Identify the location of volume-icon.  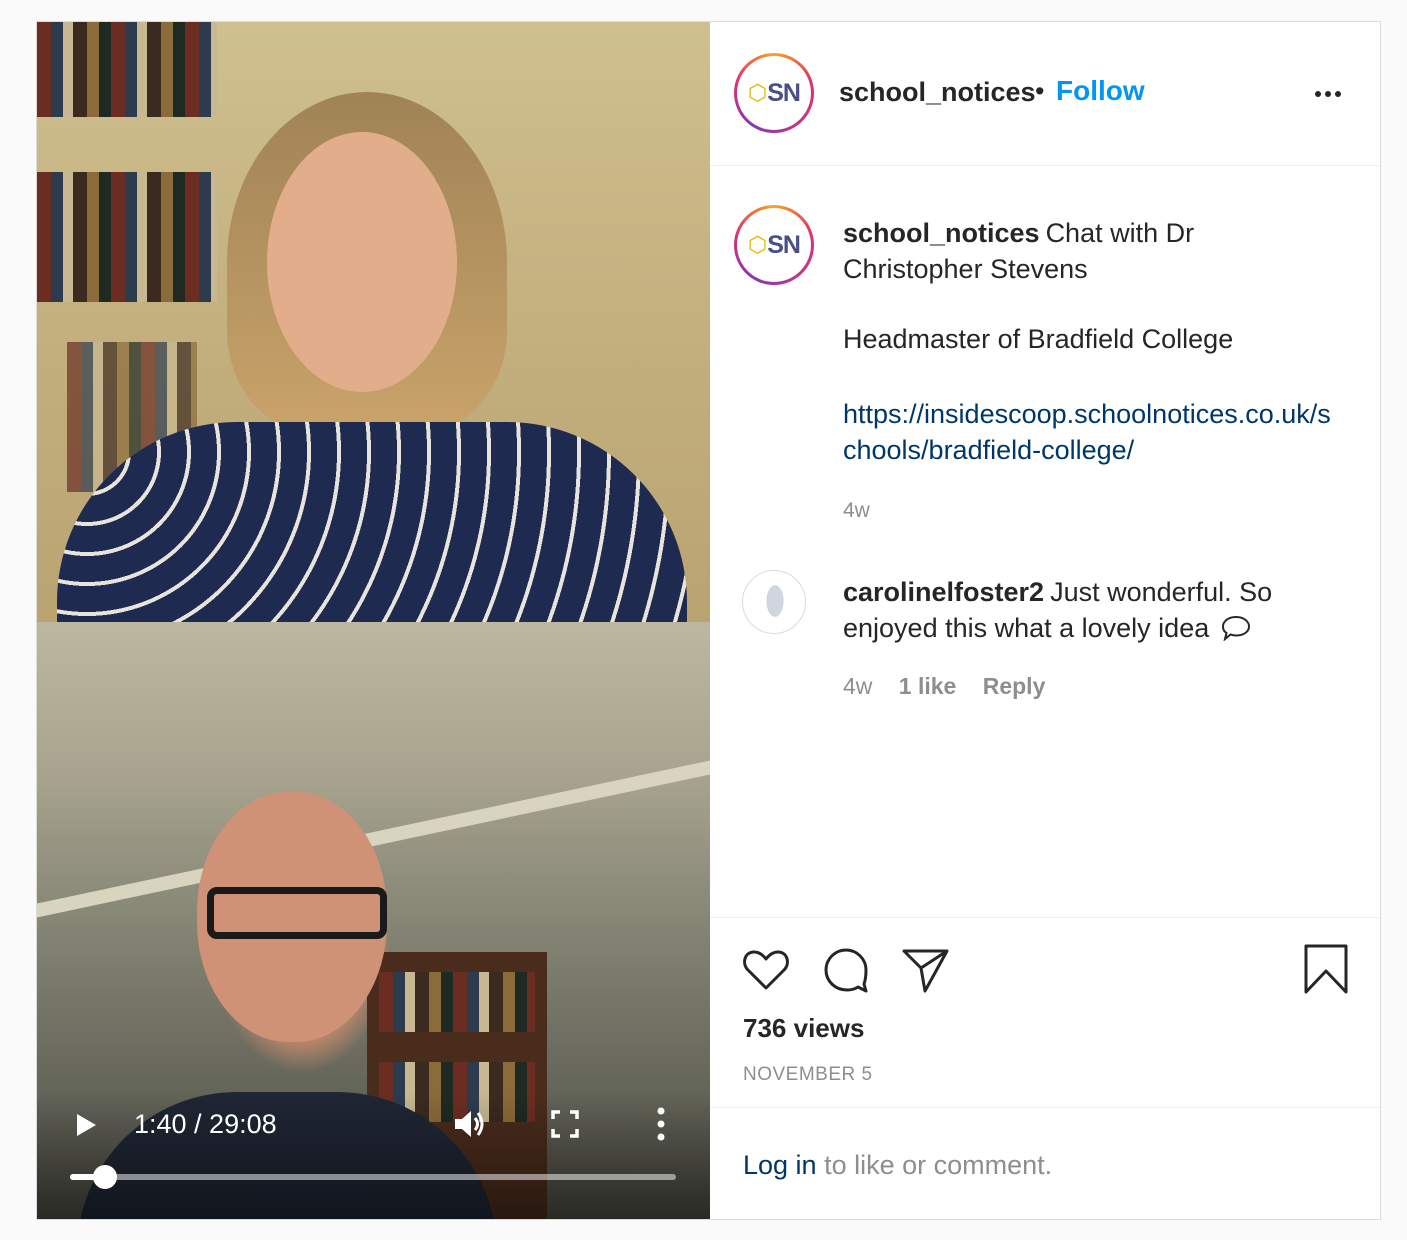
(470, 1124).